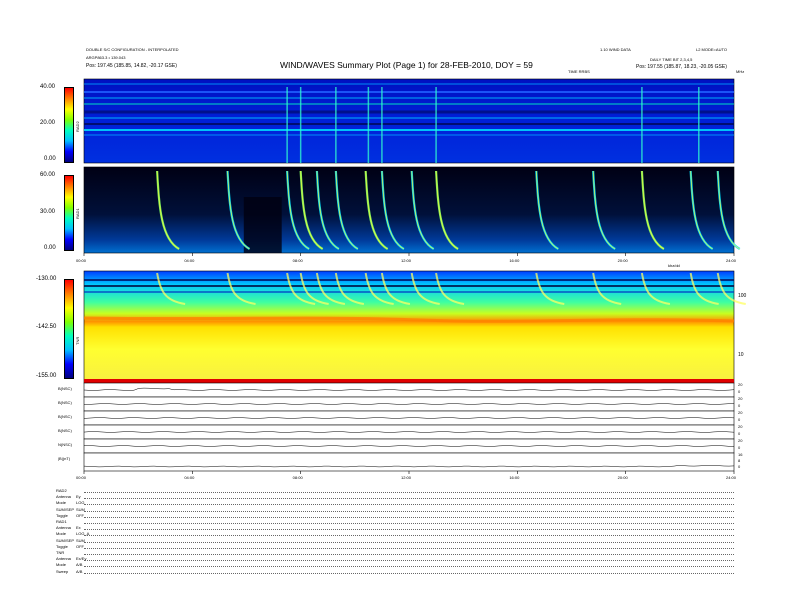  What do you see at coordinates (64, 458) in the screenshot?
I see `line-panel-label: |B|(nT)` at bounding box center [64, 458].